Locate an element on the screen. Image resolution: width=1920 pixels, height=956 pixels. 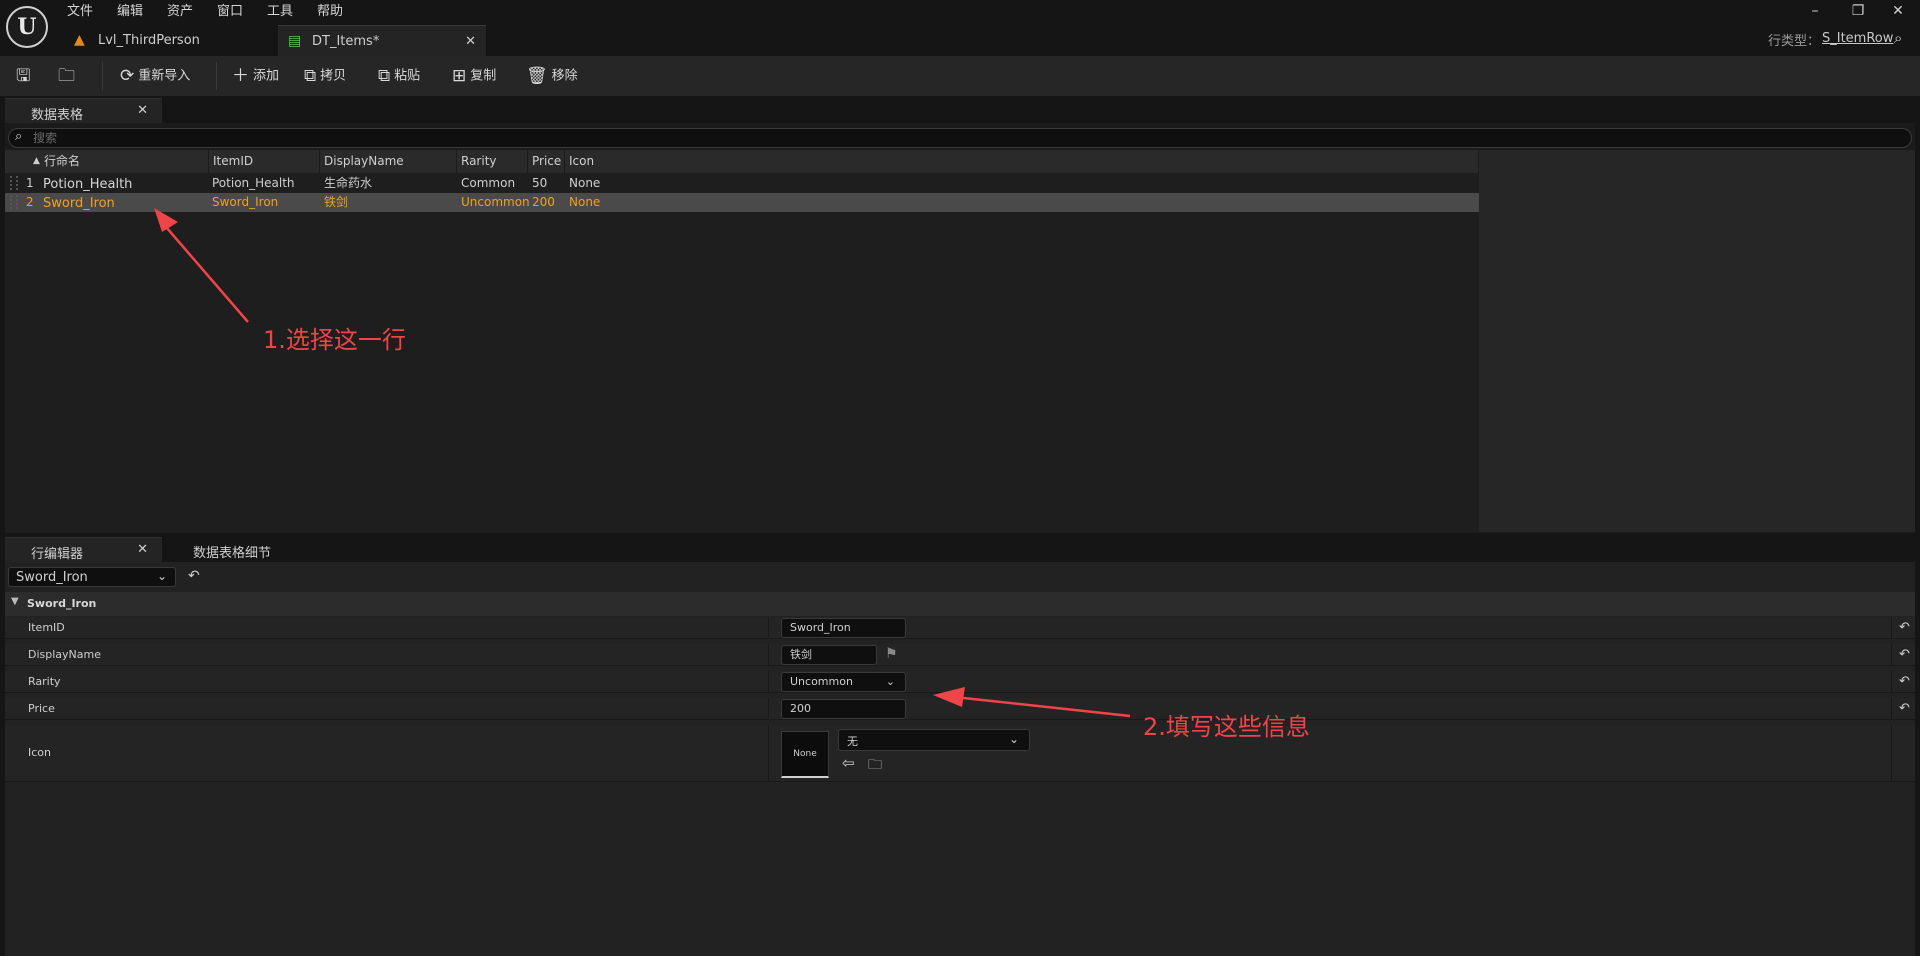
divider is located at coordinates (102, 76).